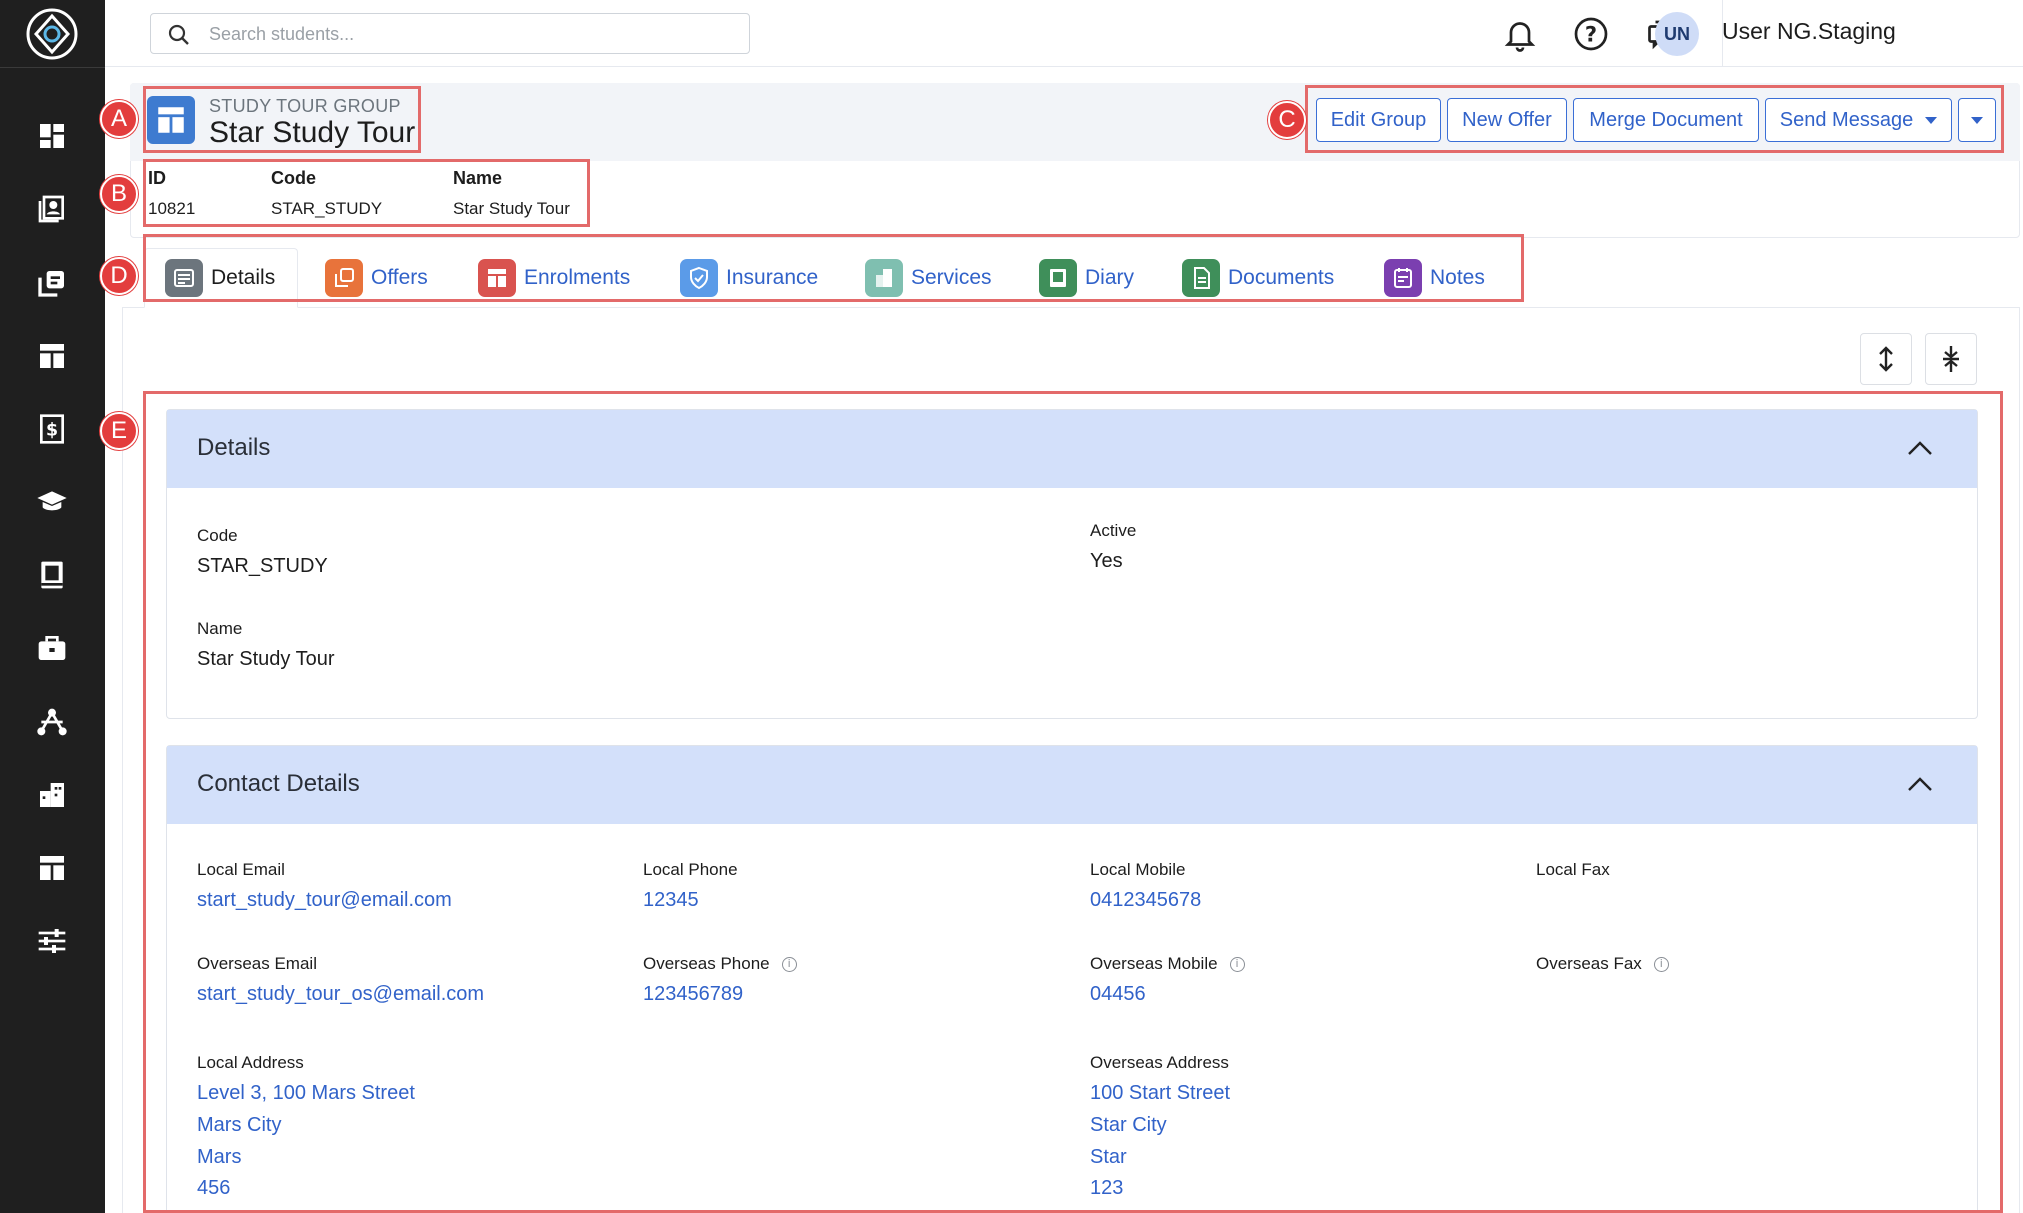 The width and height of the screenshot is (2023, 1213). What do you see at coordinates (1809, 31) in the screenshot?
I see `user-name: User NG.Staging` at bounding box center [1809, 31].